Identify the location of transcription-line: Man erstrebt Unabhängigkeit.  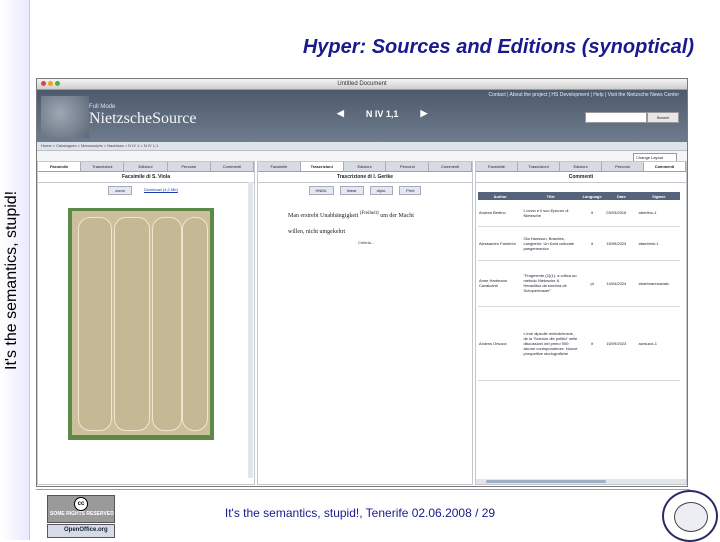
(323, 216).